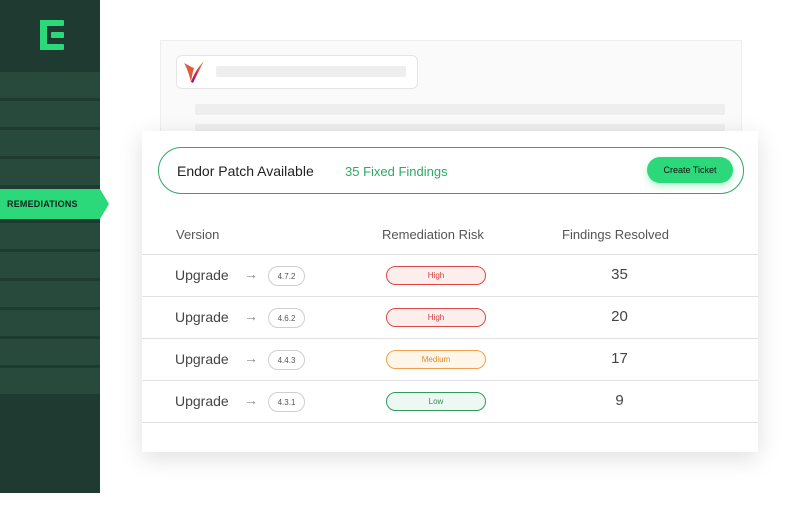 The height and width of the screenshot is (507, 800). What do you see at coordinates (245, 171) in the screenshot?
I see `banner-title: Endor Patch Available` at bounding box center [245, 171].